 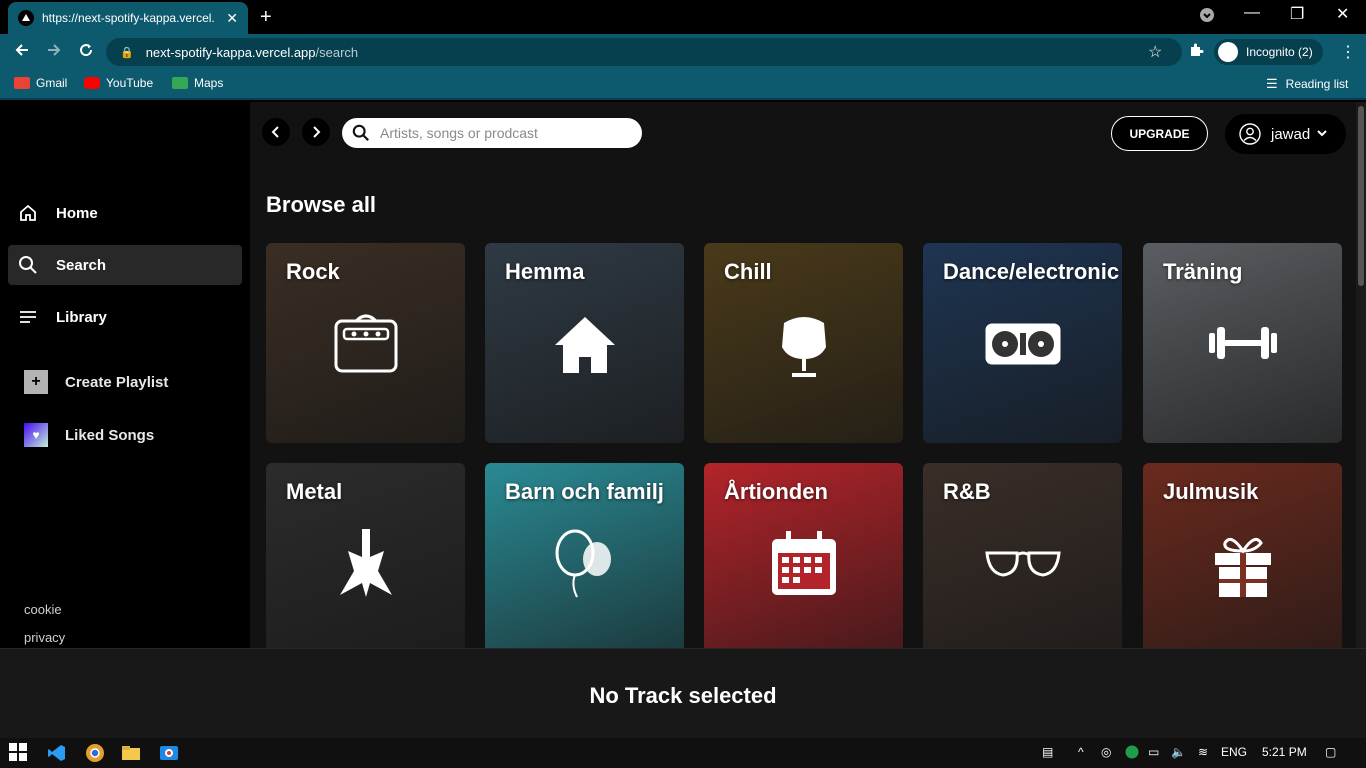 What do you see at coordinates (36, 435) in the screenshot?
I see `heart-icon: ♥` at bounding box center [36, 435].